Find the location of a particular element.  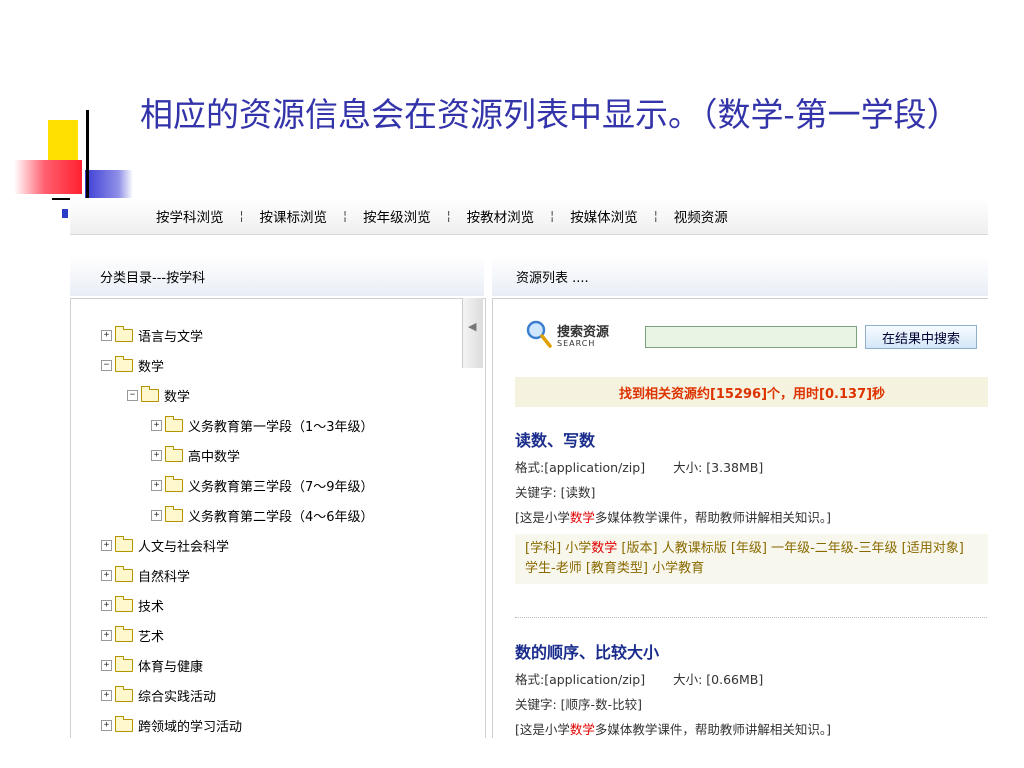

category-panel-title: 分类目录---按学科 is located at coordinates (153, 278).